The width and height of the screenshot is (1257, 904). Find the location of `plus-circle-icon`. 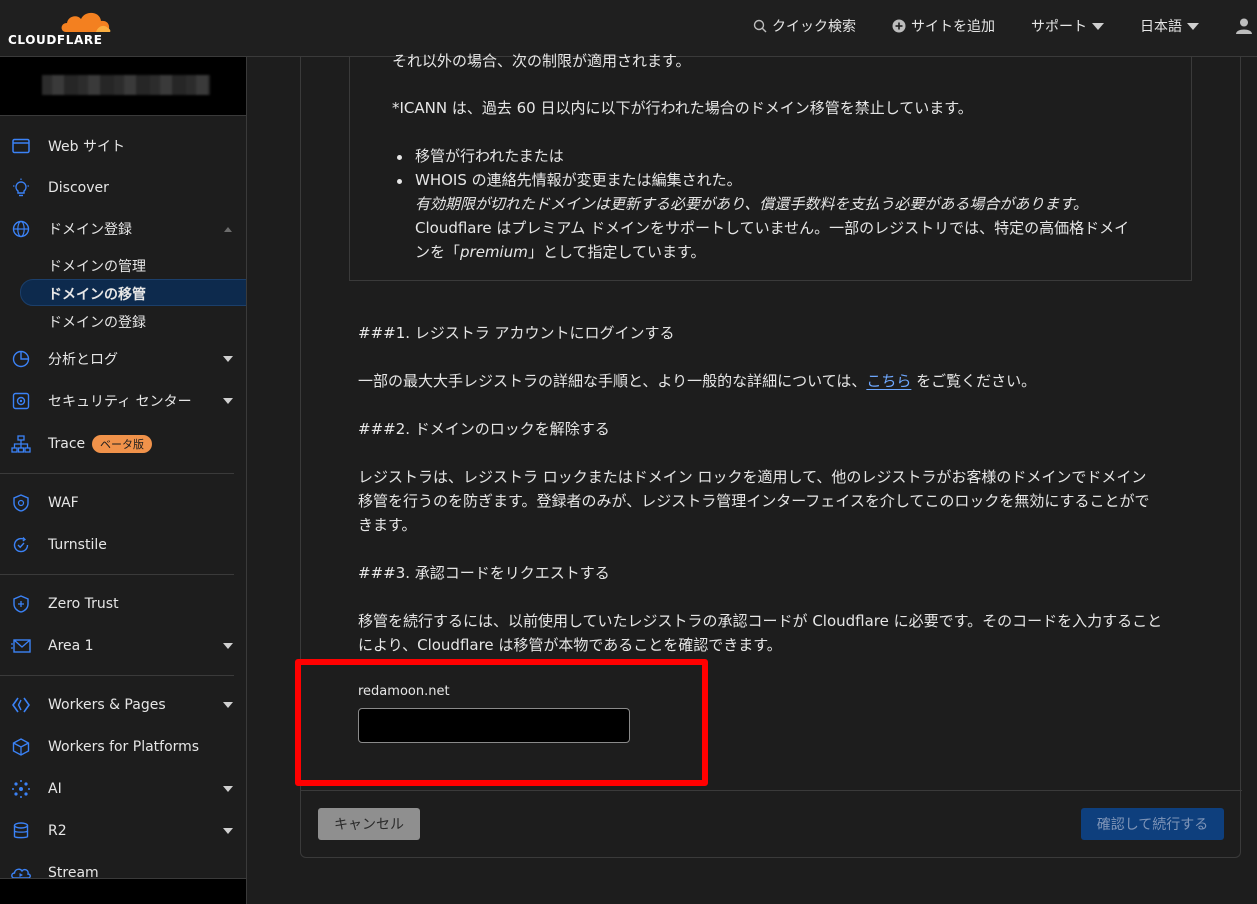

plus-circle-icon is located at coordinates (899, 26).